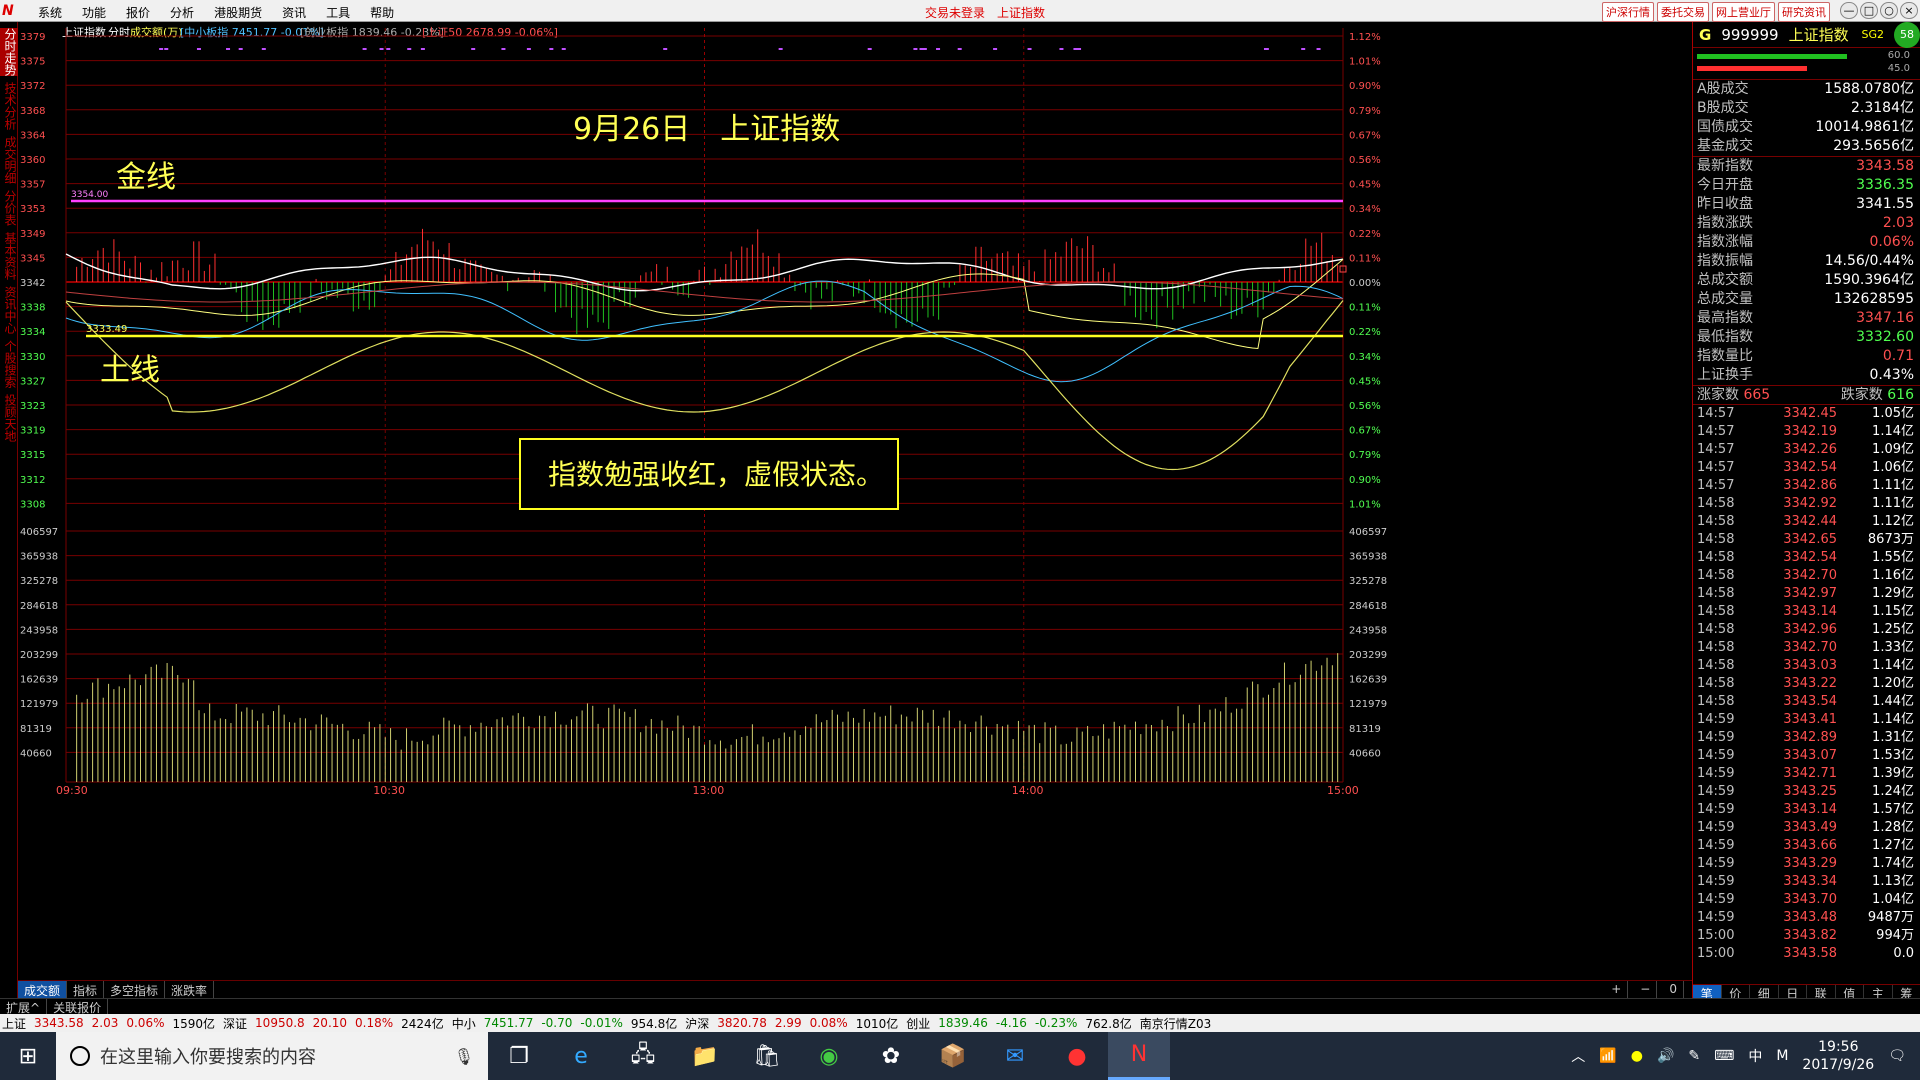  I want to click on taskbar-search: 在这里输入你要搜索的内容 🎙, so click(272, 1056).